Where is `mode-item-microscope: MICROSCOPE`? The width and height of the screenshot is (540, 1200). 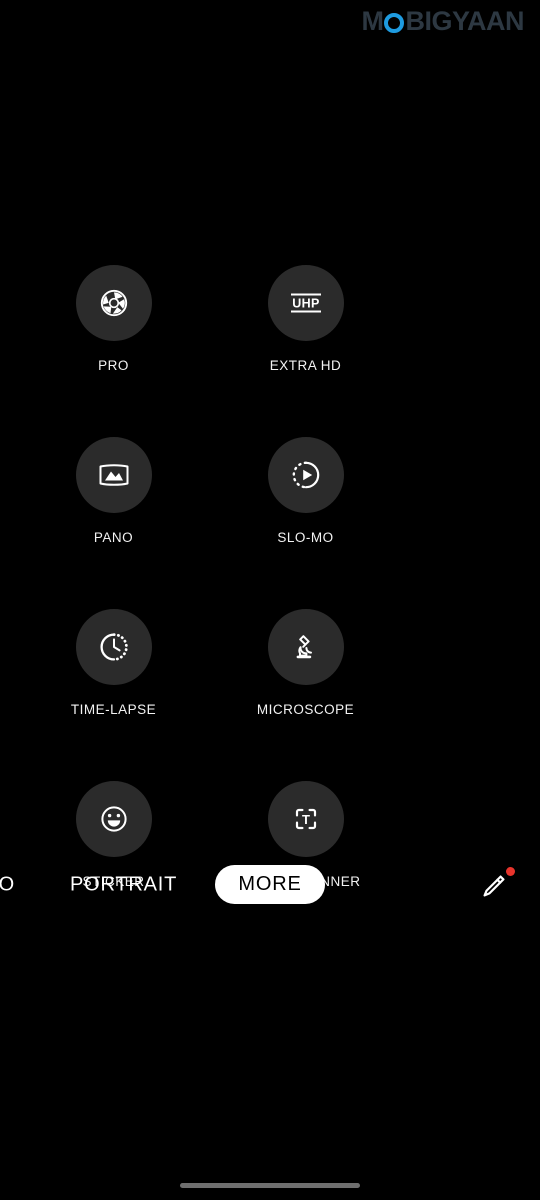
mode-item-microscope: MICROSCOPE is located at coordinates (305, 663).